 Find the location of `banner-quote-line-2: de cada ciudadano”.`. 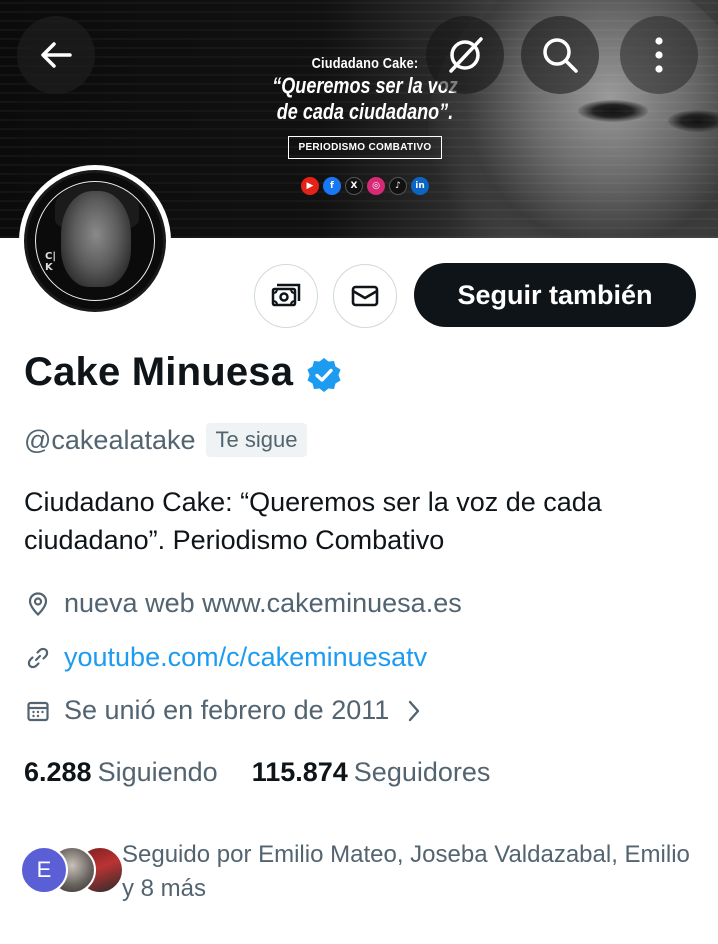

banner-quote-line-2: de cada ciudadano”. is located at coordinates (365, 111).